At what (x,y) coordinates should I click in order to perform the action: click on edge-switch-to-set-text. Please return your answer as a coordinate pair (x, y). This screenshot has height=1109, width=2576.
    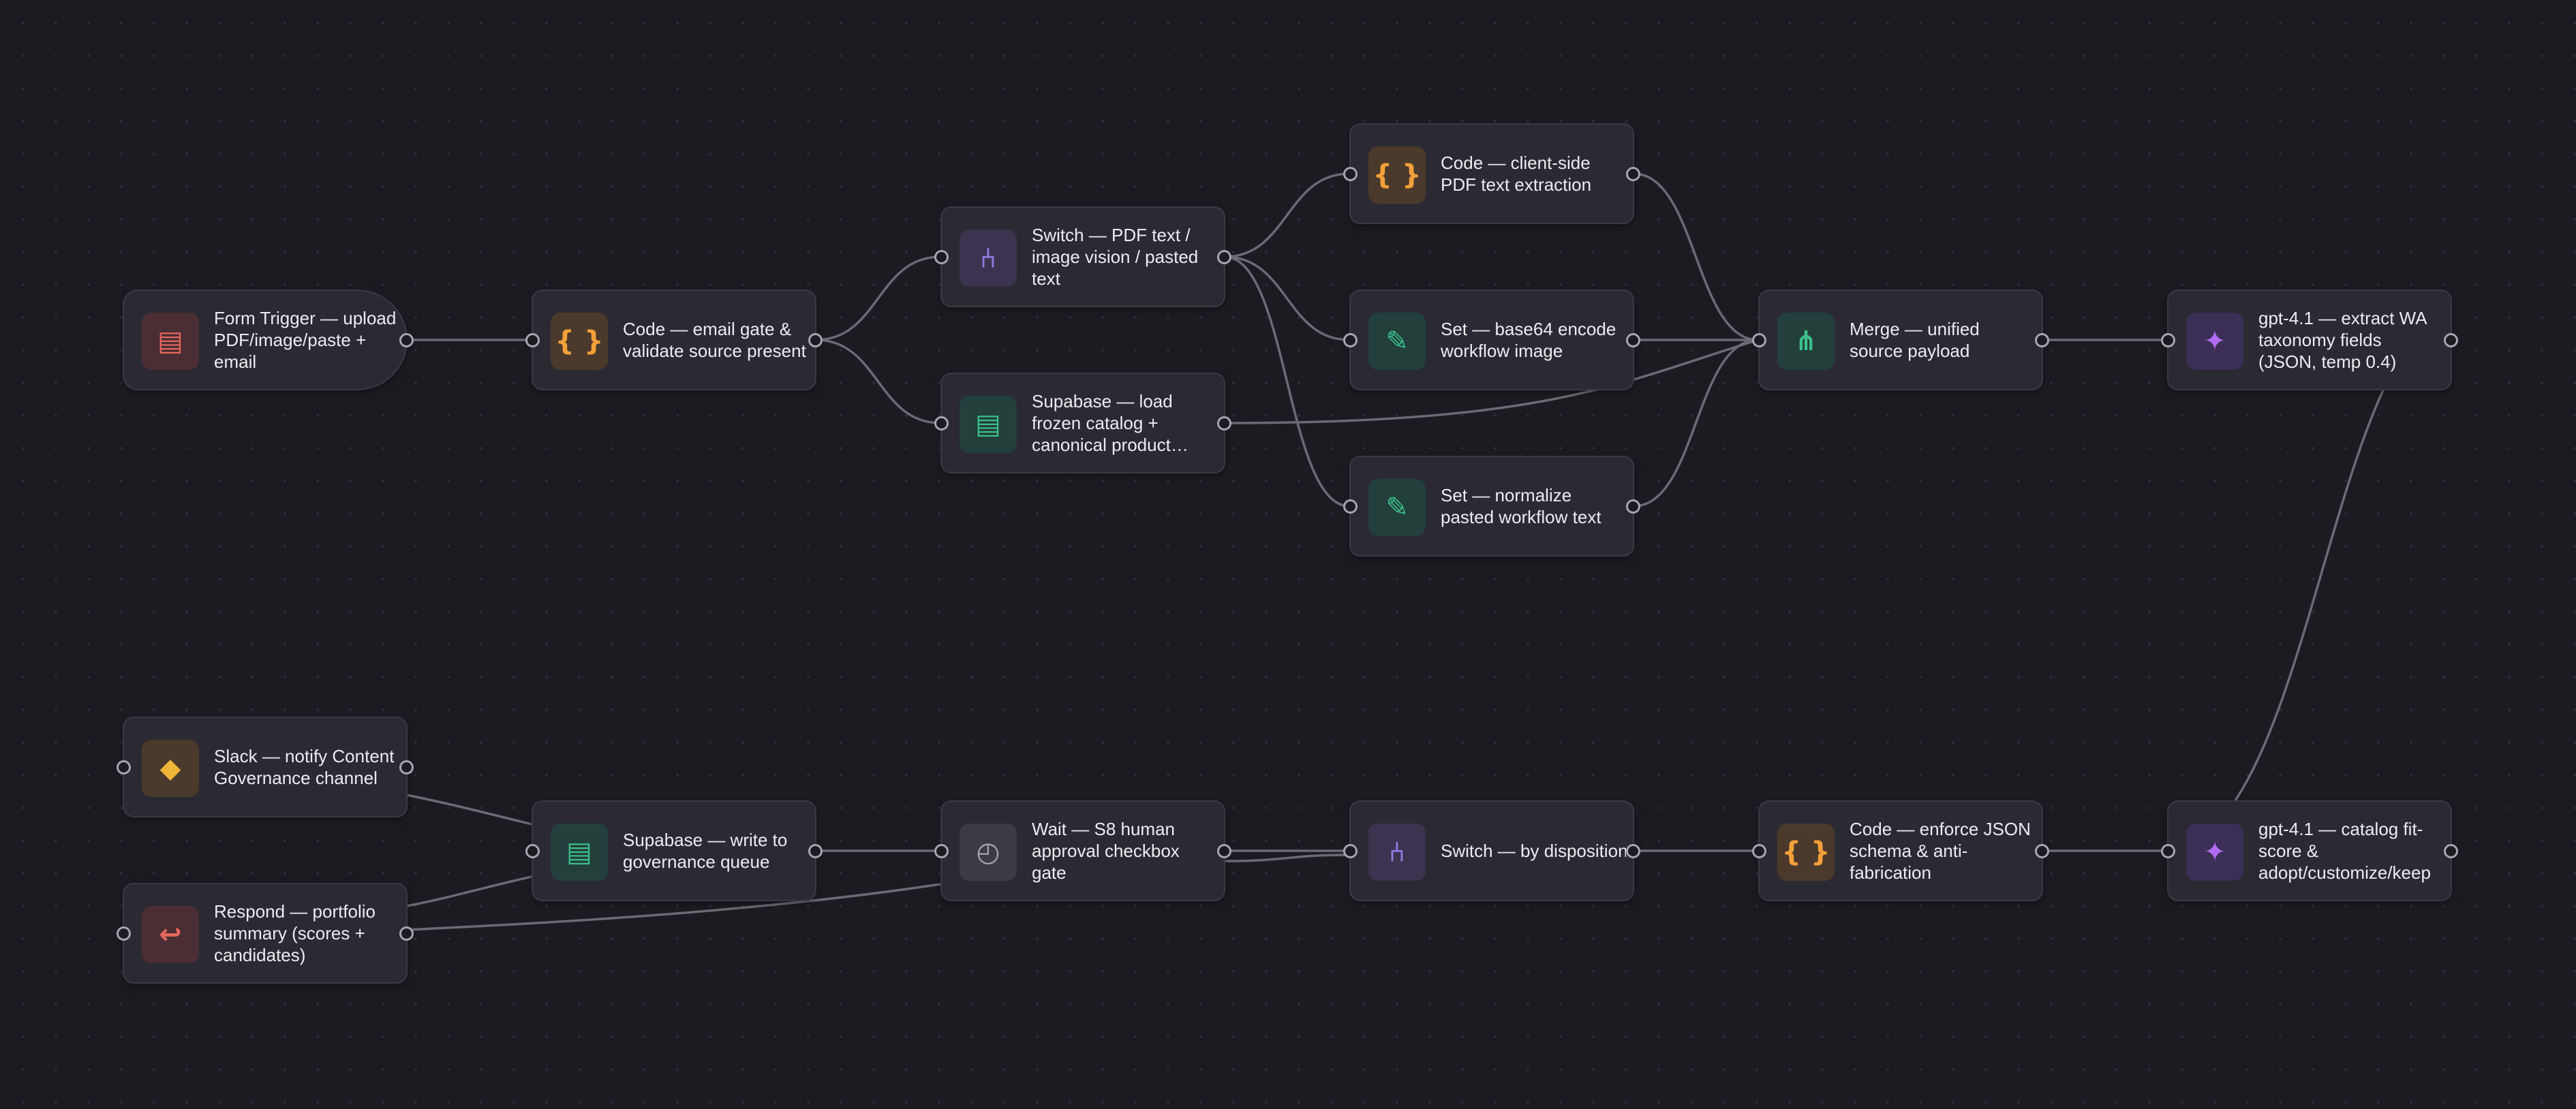
    Looking at the image, I should click on (1287, 381).